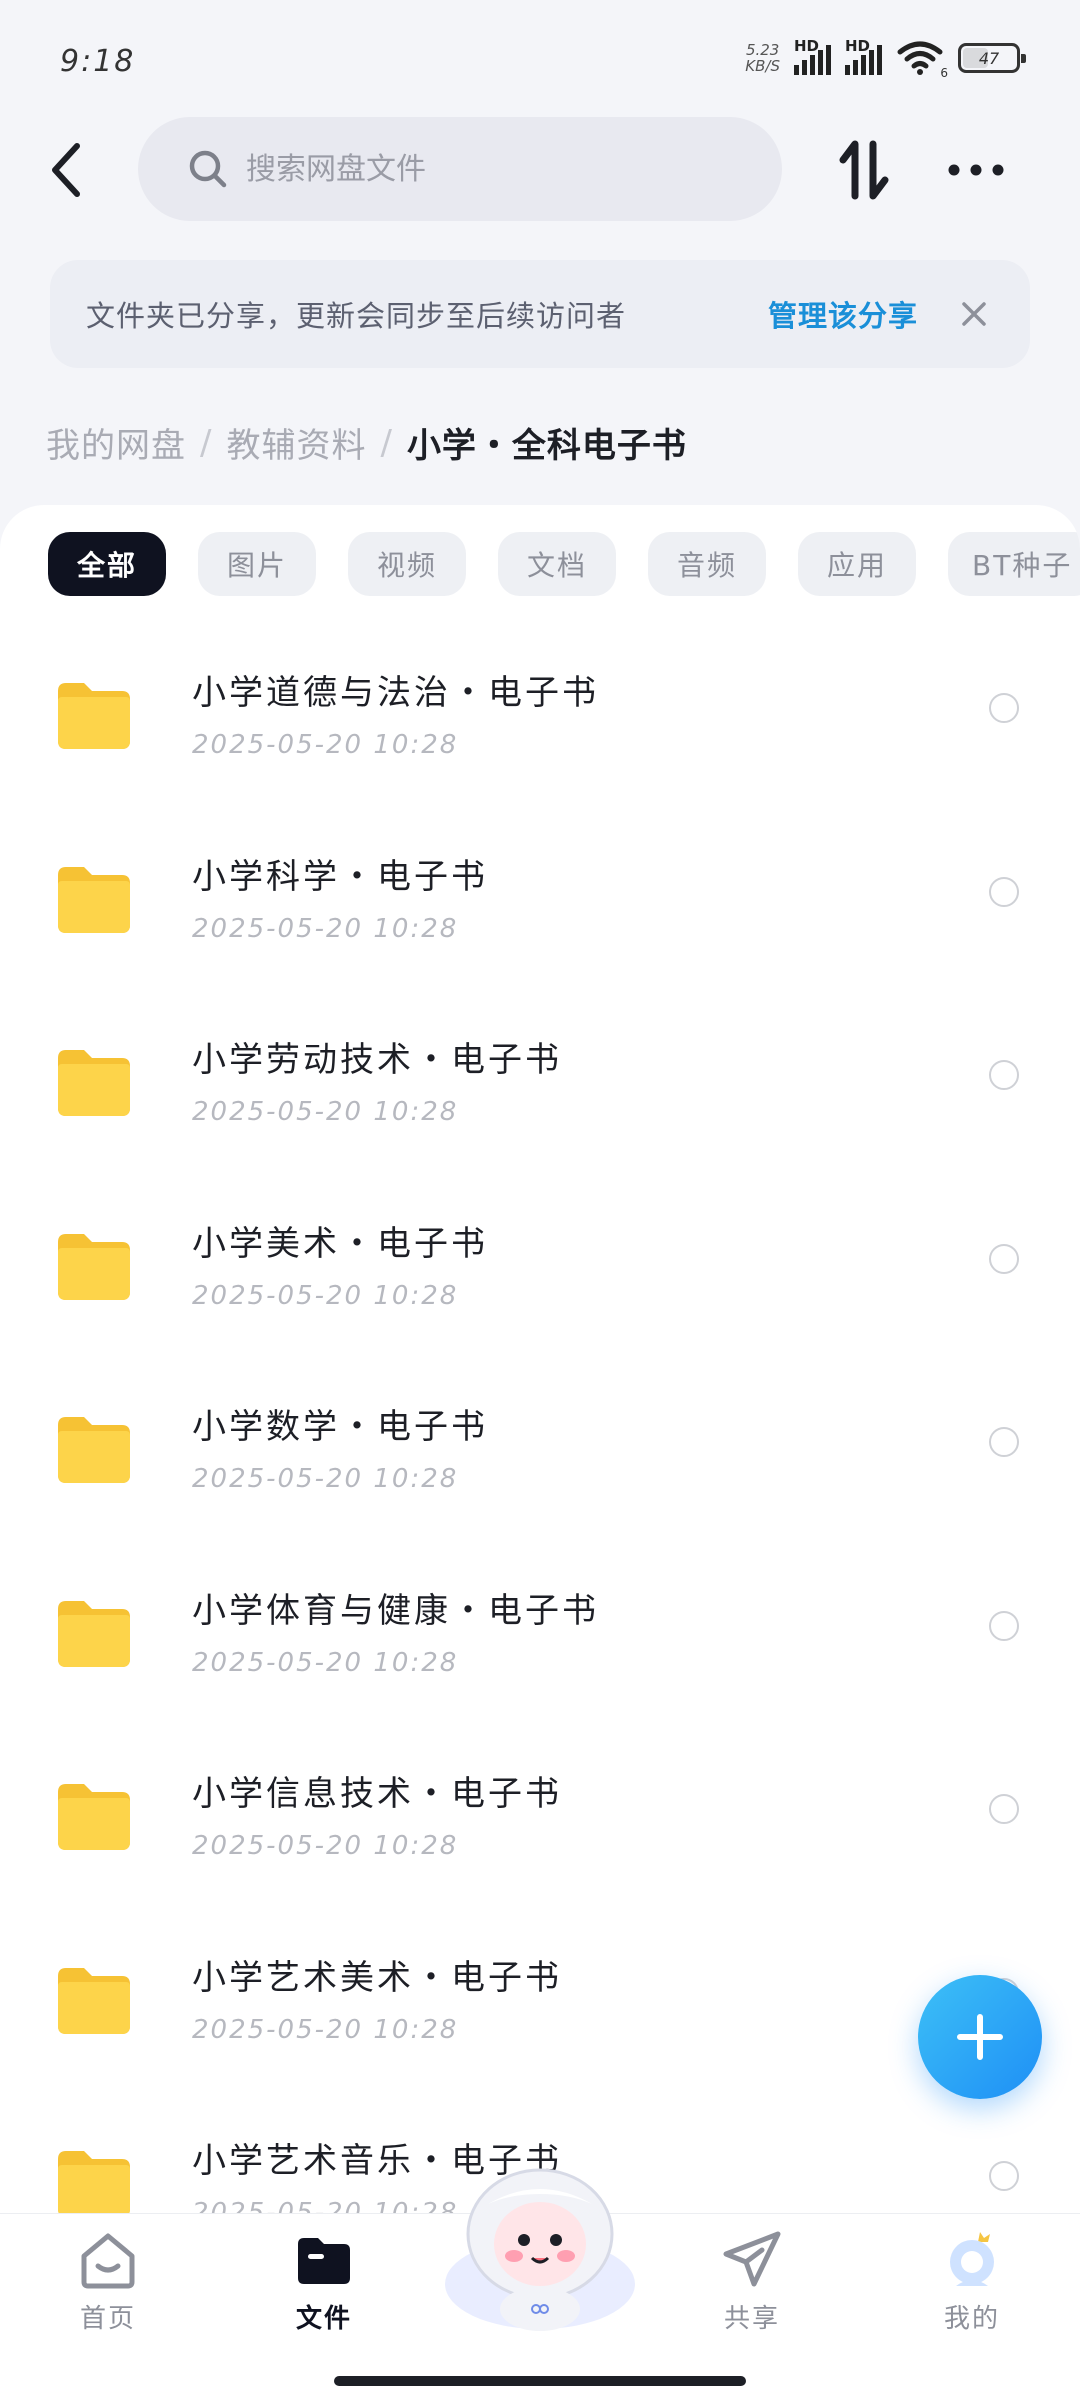 This screenshot has height=2403, width=1080. I want to click on file-row: 小学美术・电子书 2025-05-20 10:28, so click(540, 1278).